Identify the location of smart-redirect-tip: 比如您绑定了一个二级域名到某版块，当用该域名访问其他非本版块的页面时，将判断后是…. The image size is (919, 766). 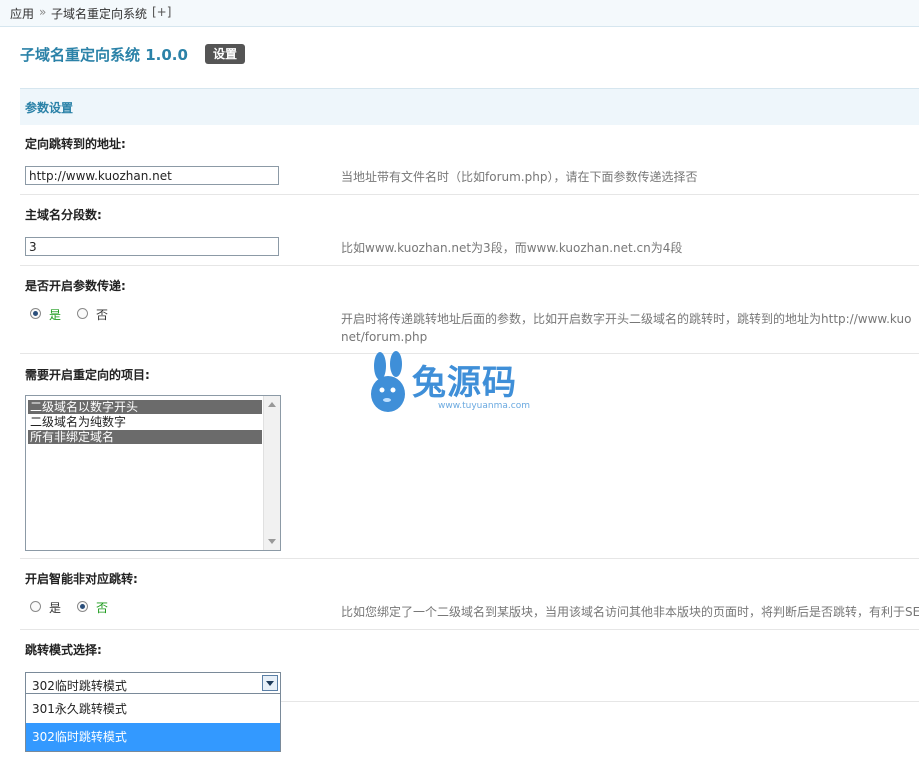
(630, 612).